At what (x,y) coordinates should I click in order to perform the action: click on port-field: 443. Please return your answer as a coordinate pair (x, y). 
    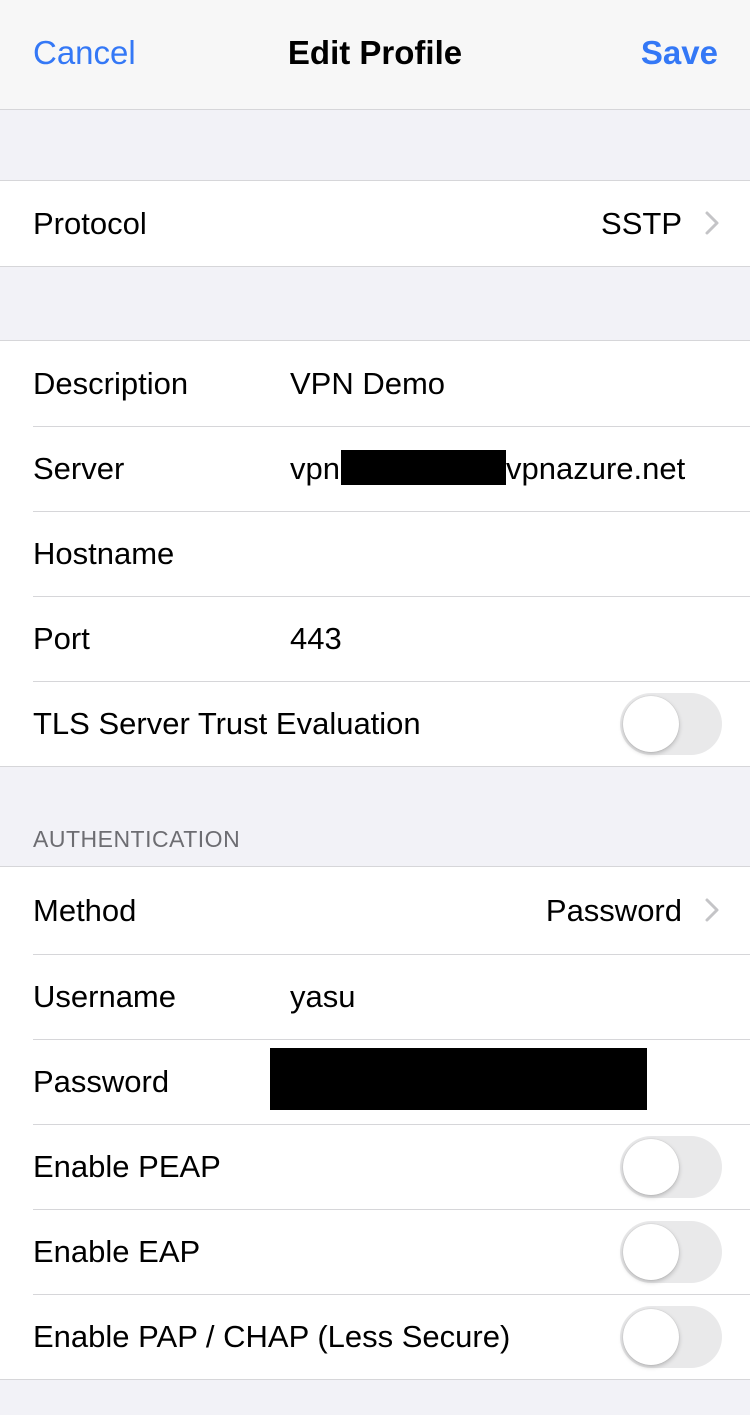
    Looking at the image, I should click on (316, 638).